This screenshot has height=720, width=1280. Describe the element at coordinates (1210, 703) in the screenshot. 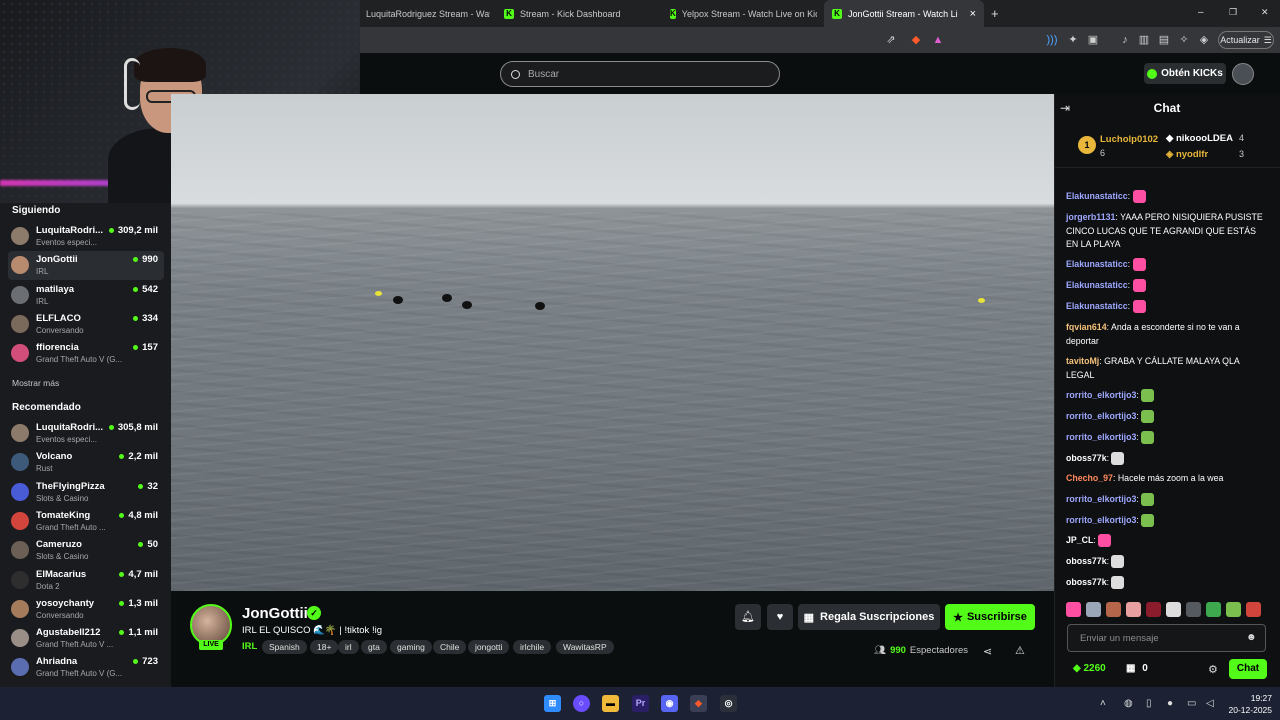

I see `volume-icon: ◁` at that location.